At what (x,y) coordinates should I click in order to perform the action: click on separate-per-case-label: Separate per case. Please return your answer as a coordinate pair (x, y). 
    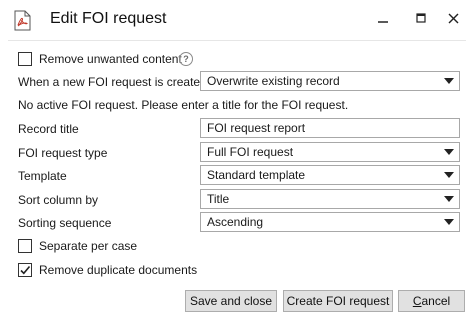
    Looking at the image, I should click on (88, 246).